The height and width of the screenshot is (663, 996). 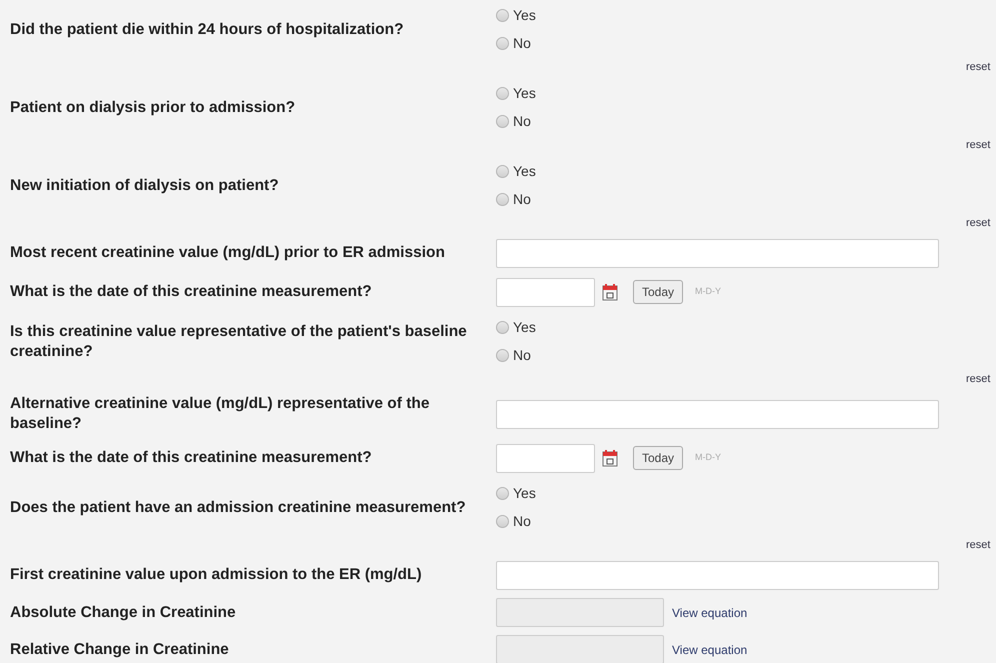 I want to click on question-label: Did the patient die within 24 hours of hospitalization?, so click(x=207, y=30).